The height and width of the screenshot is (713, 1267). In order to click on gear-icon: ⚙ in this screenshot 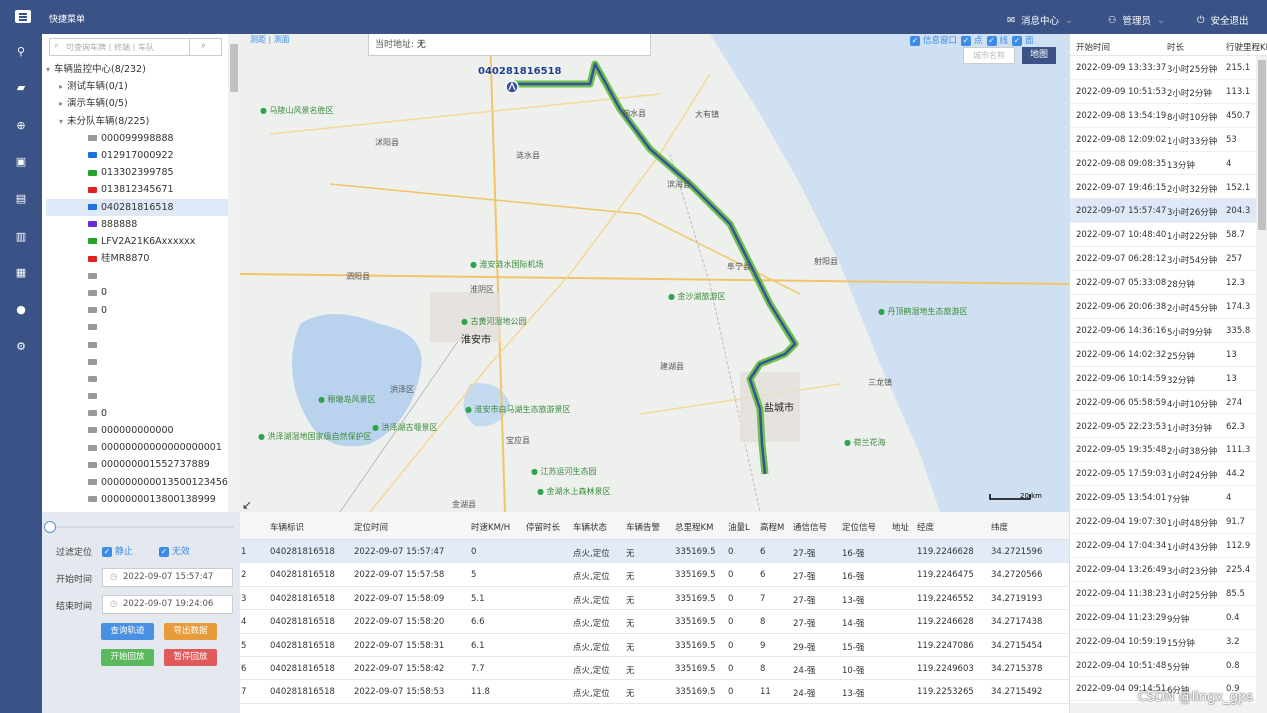, I will do `click(21, 347)`.